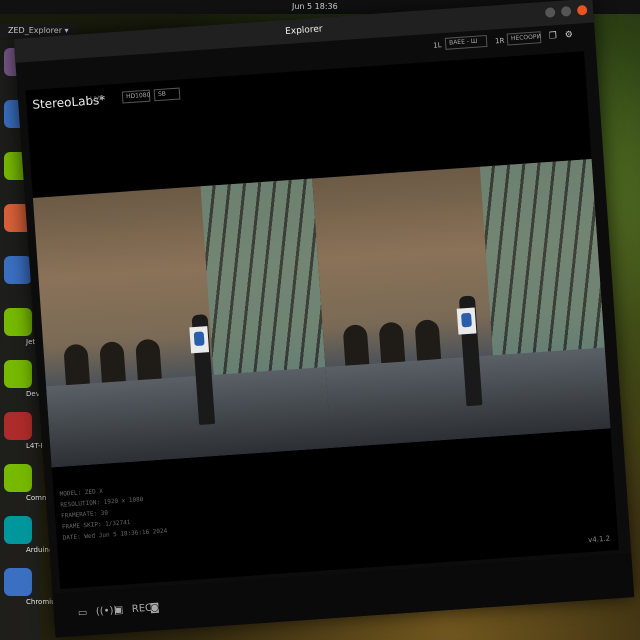  What do you see at coordinates (569, 35) in the screenshot?
I see `gear-icon: ⚙` at bounding box center [569, 35].